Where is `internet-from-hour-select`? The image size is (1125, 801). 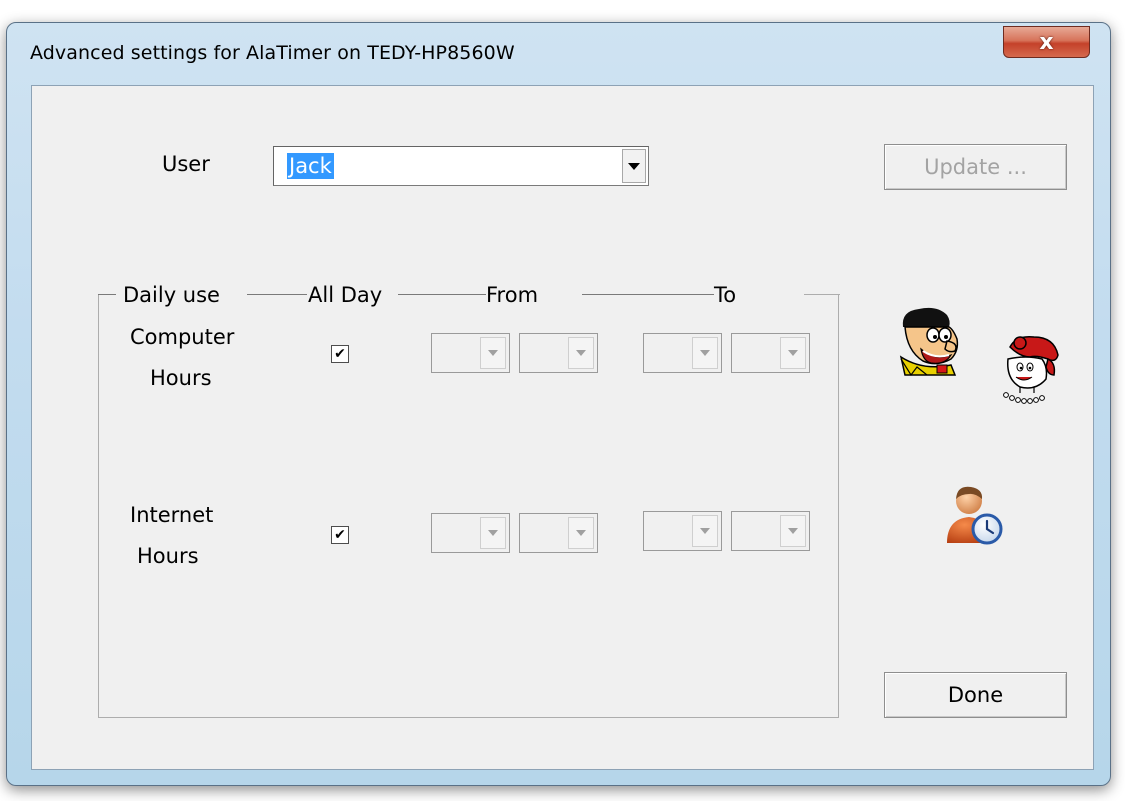
internet-from-hour-select is located at coordinates (470, 533).